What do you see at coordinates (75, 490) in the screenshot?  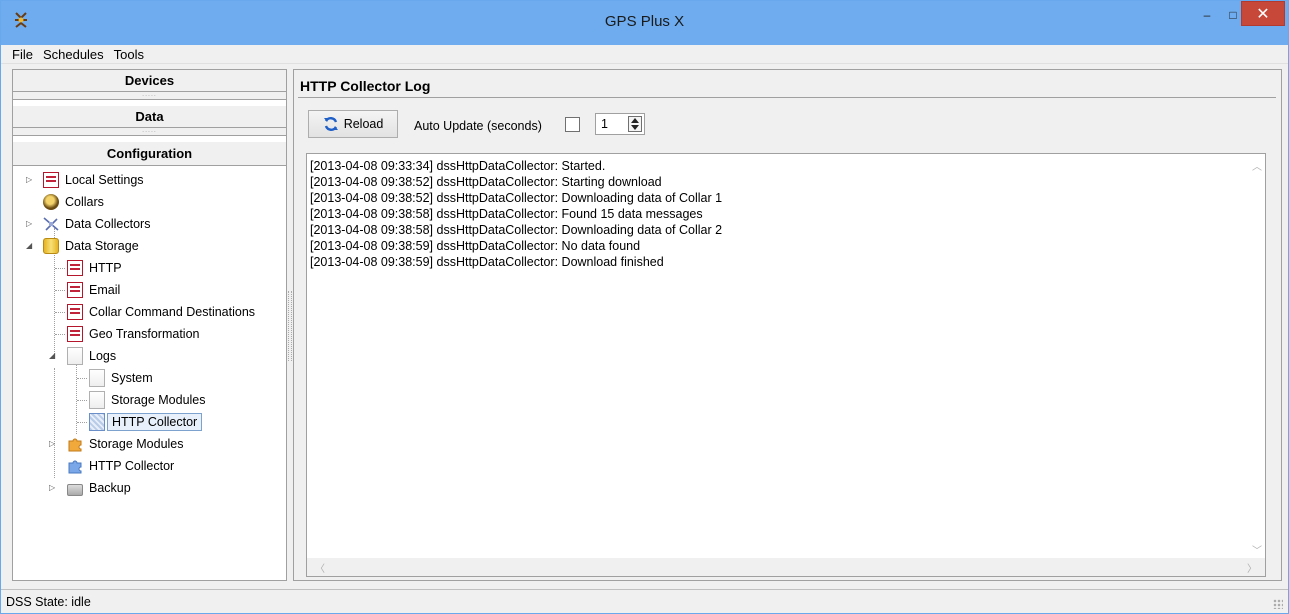 I see `printer-icon` at bounding box center [75, 490].